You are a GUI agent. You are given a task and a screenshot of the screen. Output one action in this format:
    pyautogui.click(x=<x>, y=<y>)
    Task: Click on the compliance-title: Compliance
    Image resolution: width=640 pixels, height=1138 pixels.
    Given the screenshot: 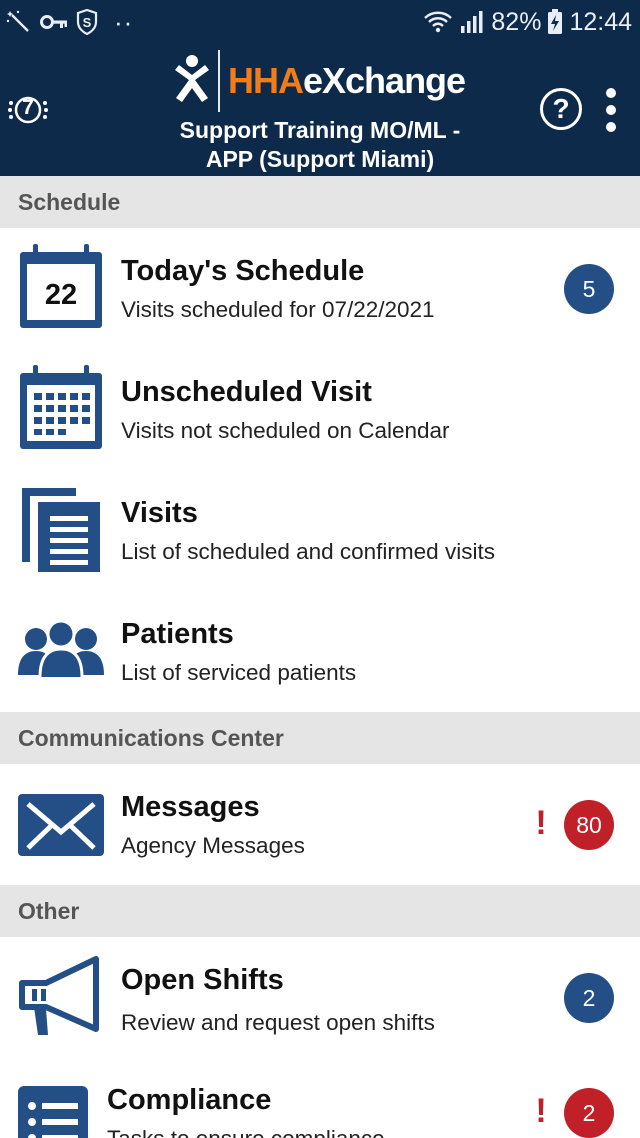 What is the action you would take?
    pyautogui.click(x=189, y=1100)
    